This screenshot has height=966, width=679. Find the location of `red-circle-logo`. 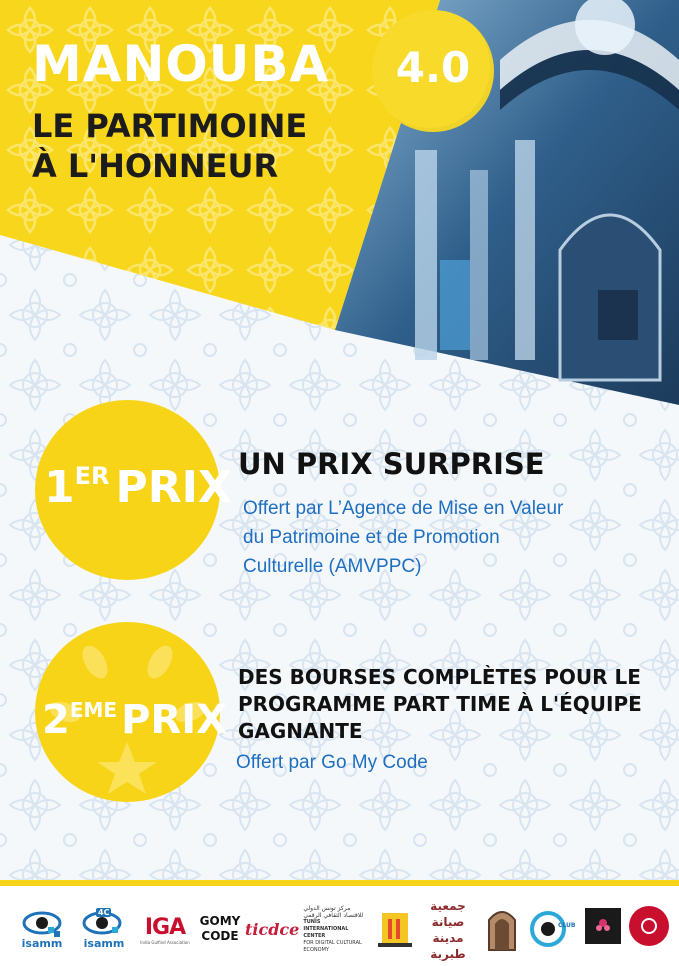

red-circle-logo is located at coordinates (649, 926).